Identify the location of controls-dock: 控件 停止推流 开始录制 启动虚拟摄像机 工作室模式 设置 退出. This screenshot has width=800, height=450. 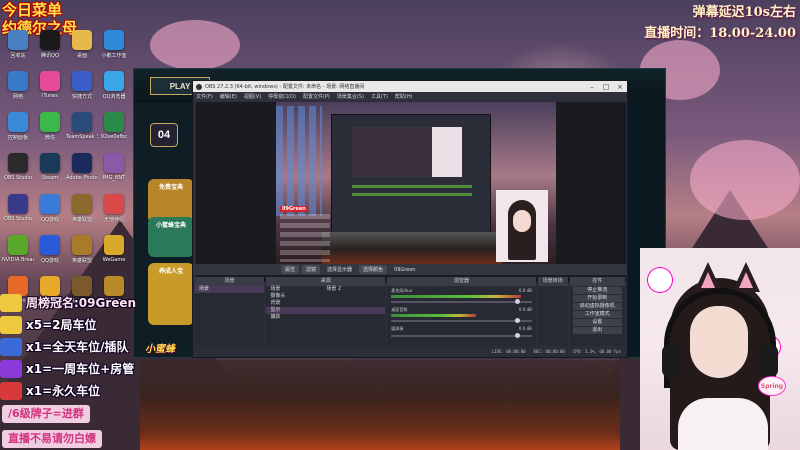
(597, 312).